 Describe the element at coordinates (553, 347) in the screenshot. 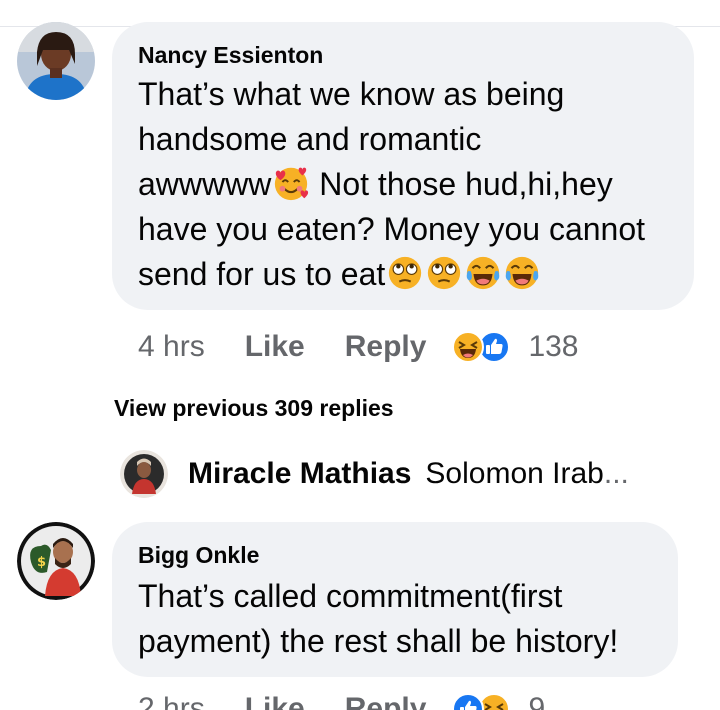

I see `reaction-count: 138` at that location.